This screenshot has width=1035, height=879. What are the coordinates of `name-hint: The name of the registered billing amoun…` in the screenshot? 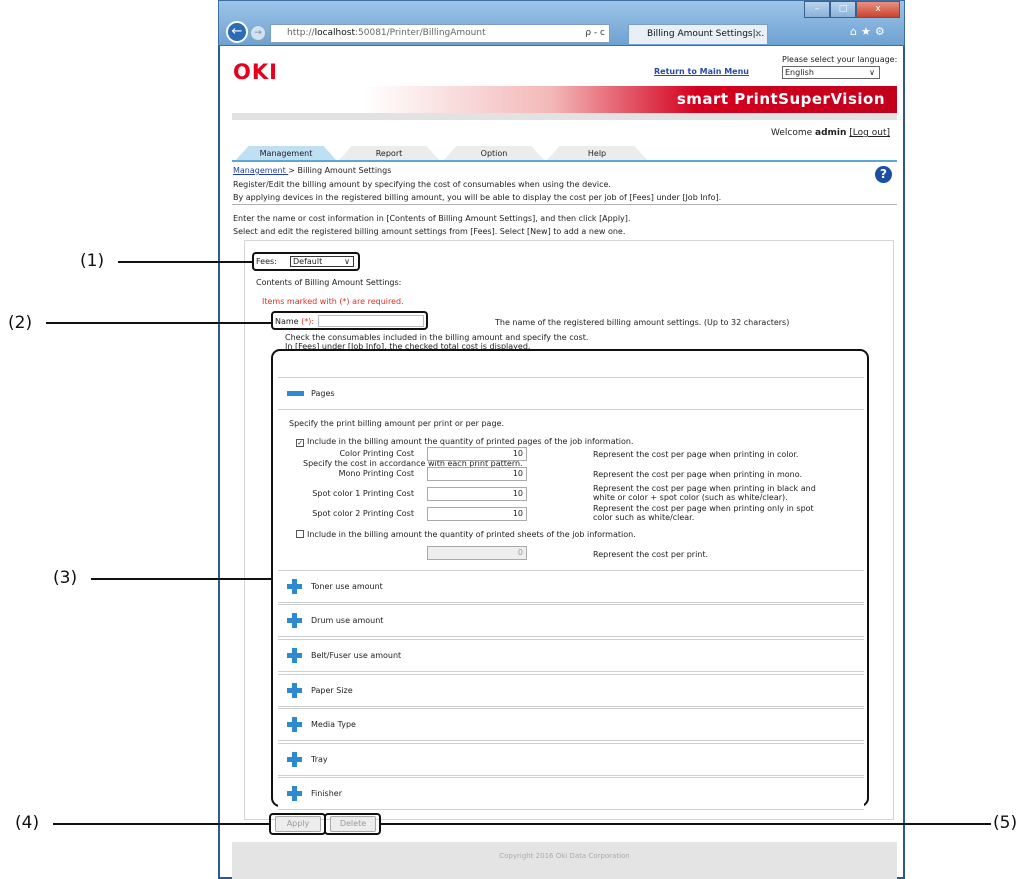 It's located at (642, 322).